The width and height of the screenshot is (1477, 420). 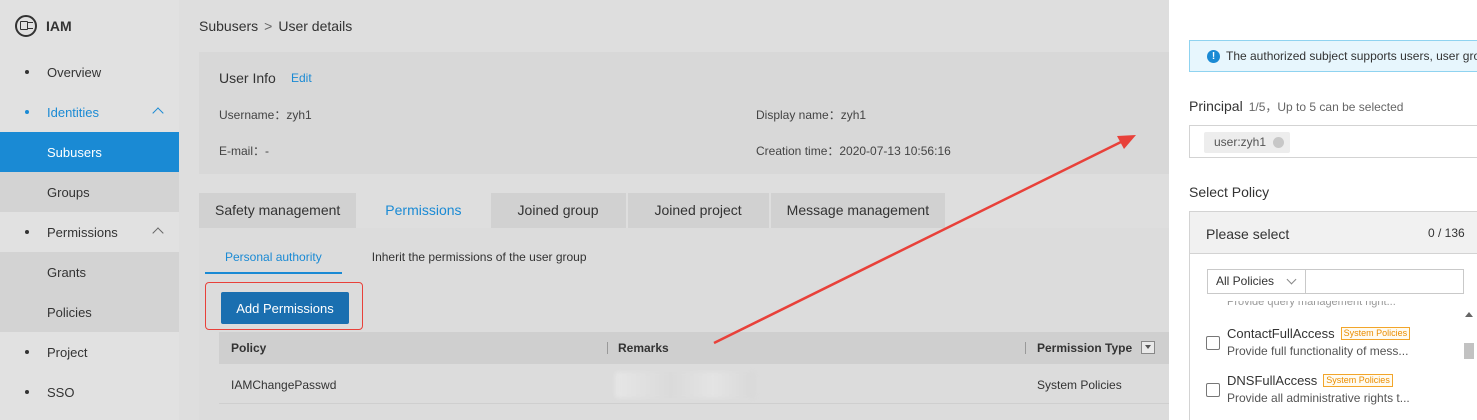 I want to click on iam-card-icon, so click(x=26, y=26).